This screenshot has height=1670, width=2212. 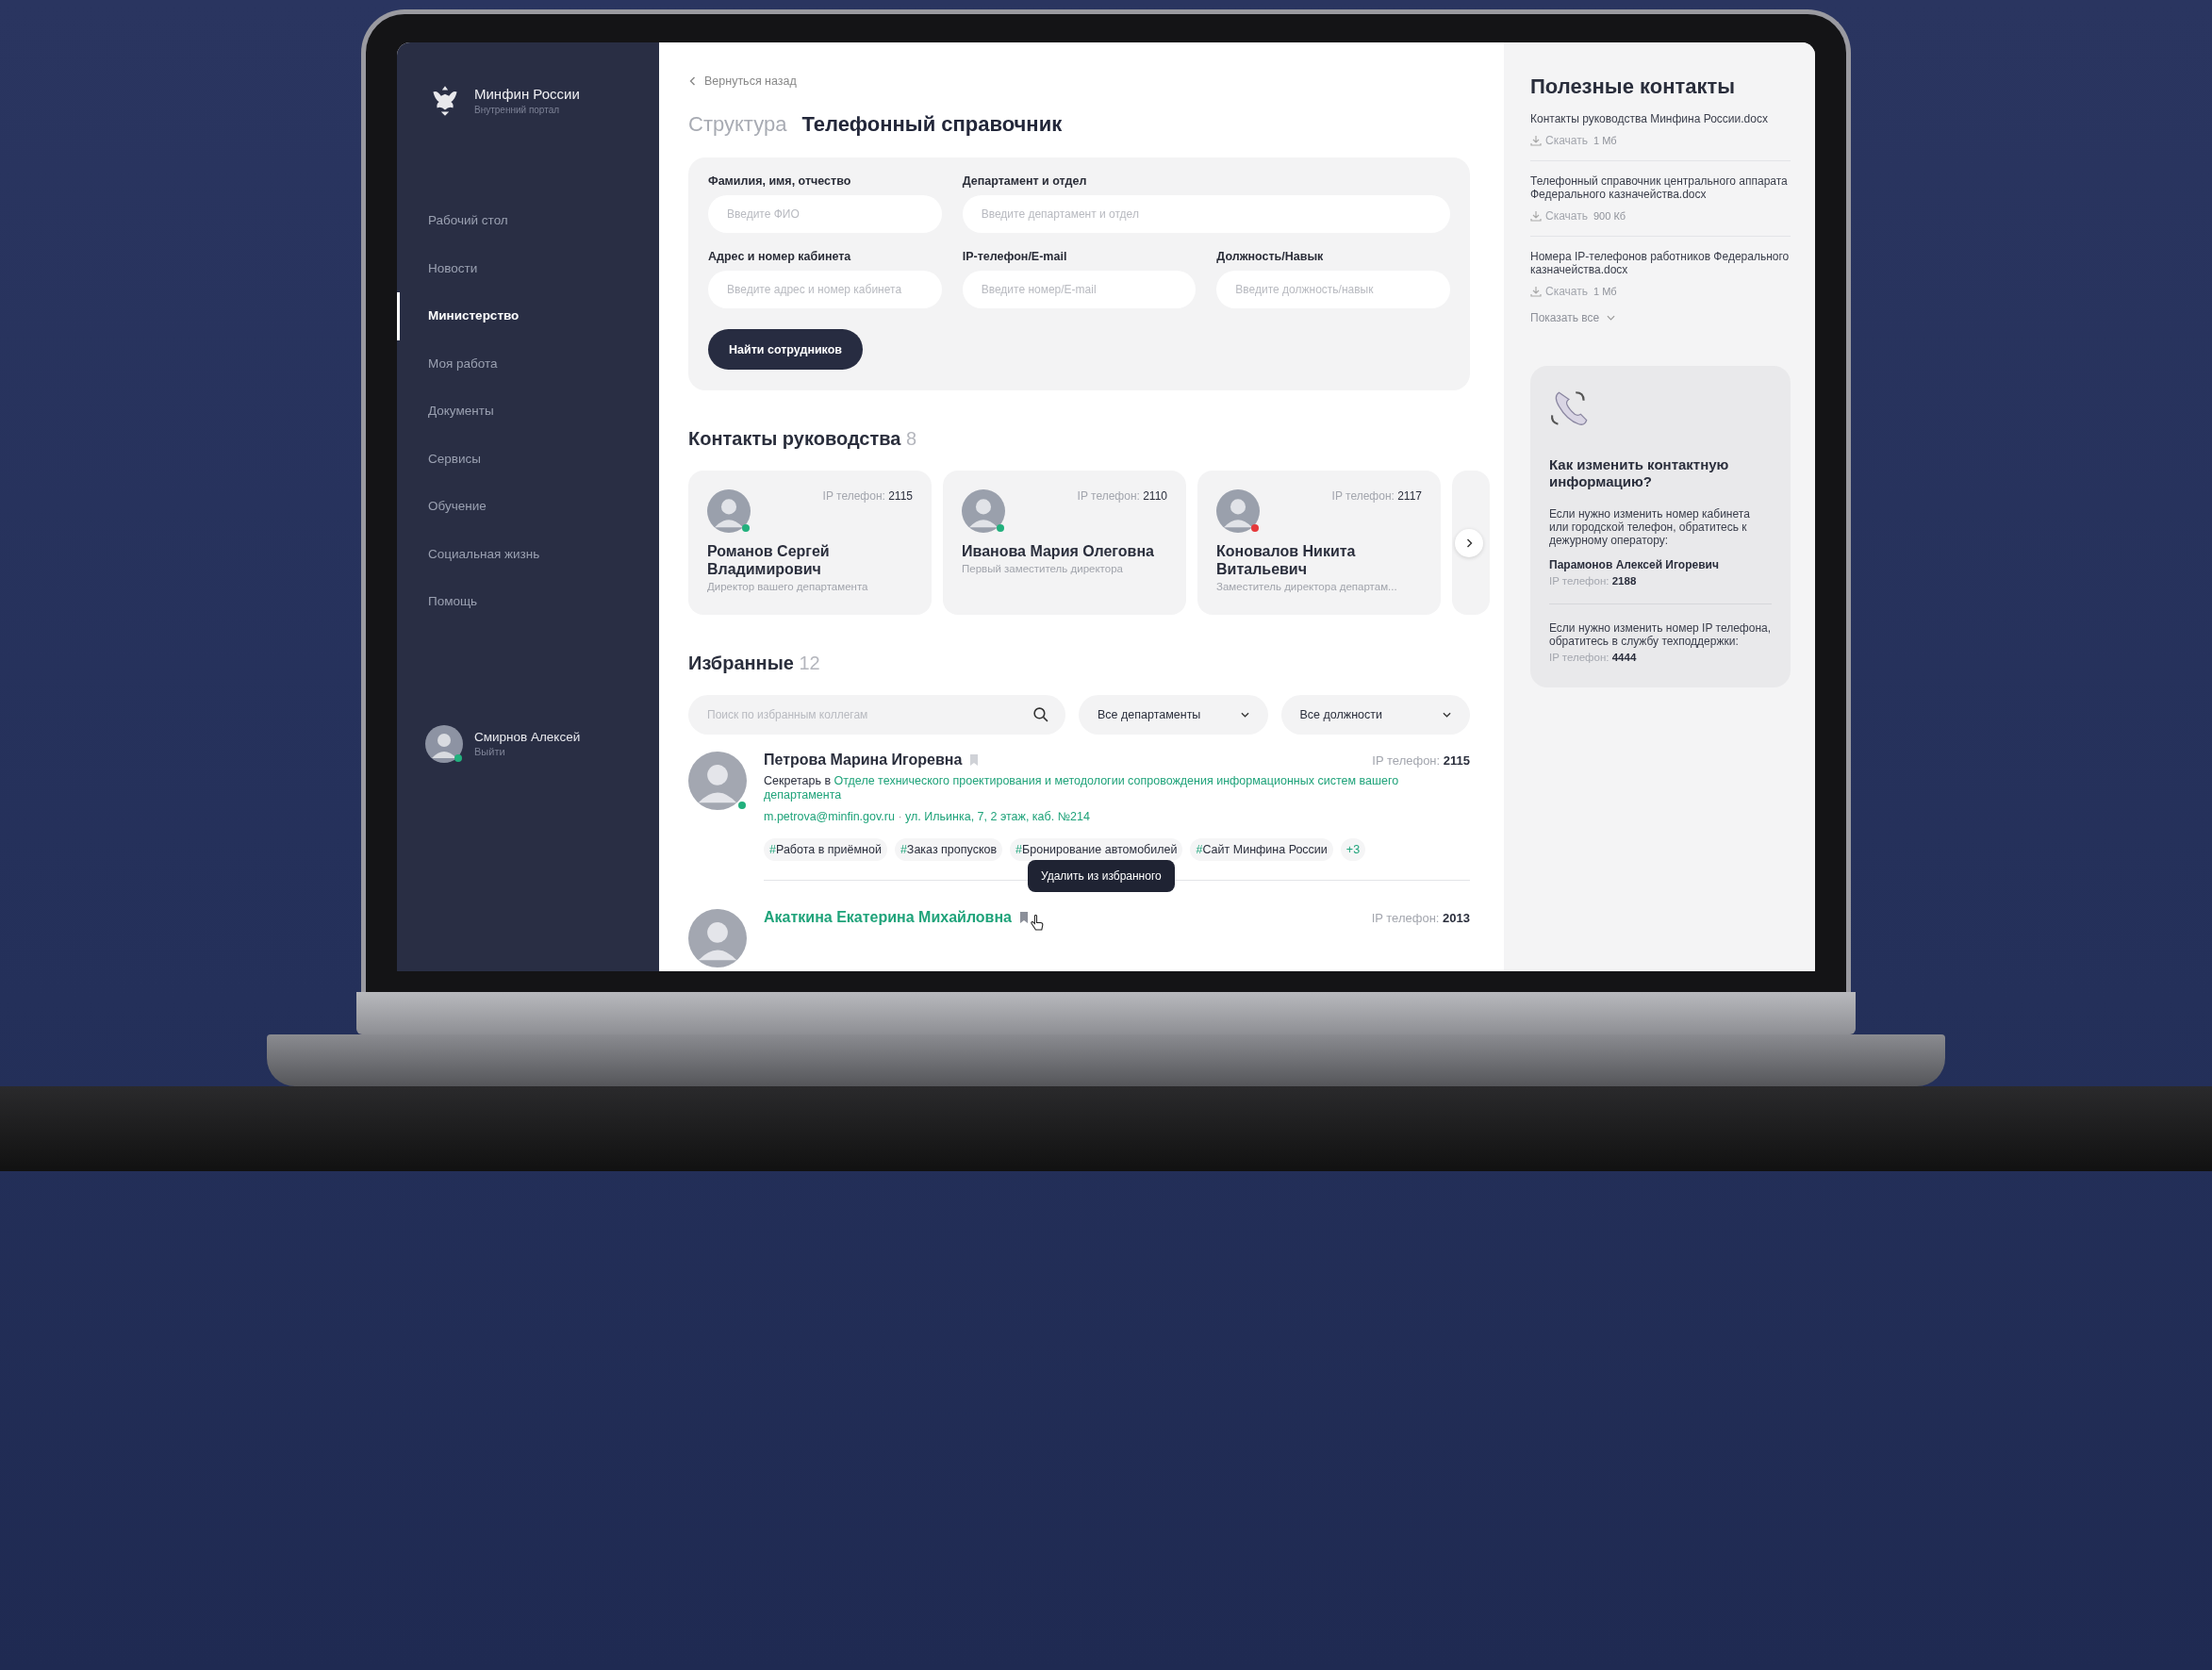 What do you see at coordinates (528, 268) in the screenshot?
I see `nav-item: Новости` at bounding box center [528, 268].